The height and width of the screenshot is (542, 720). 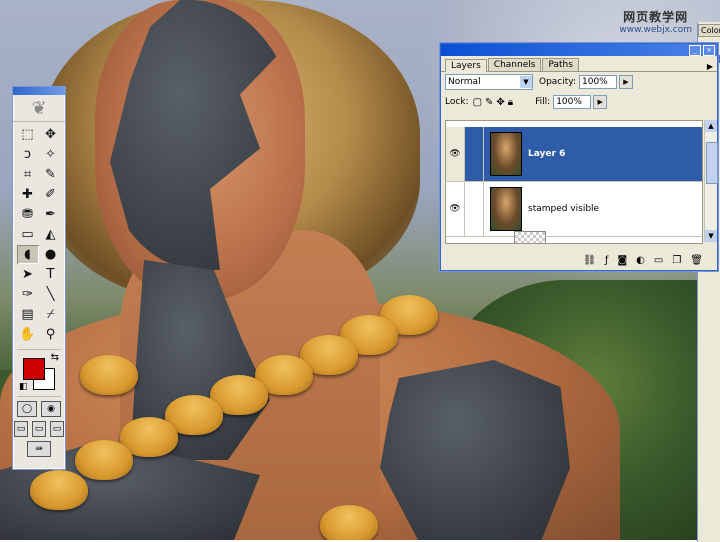 I want to click on lock-all-icon: 🔒︎, so click(x=510, y=102).